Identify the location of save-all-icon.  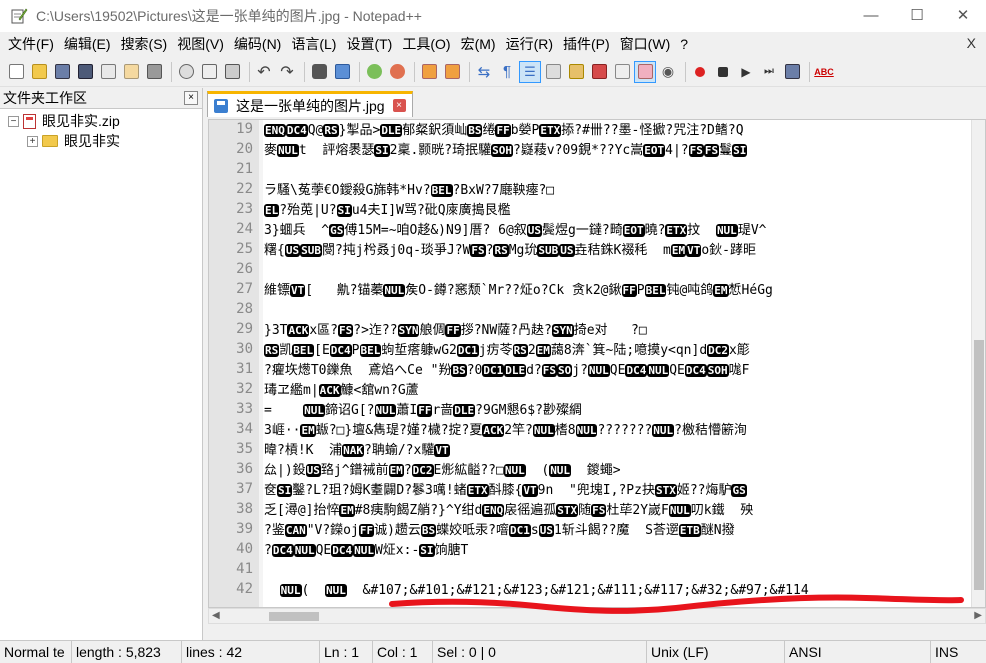
(85, 72).